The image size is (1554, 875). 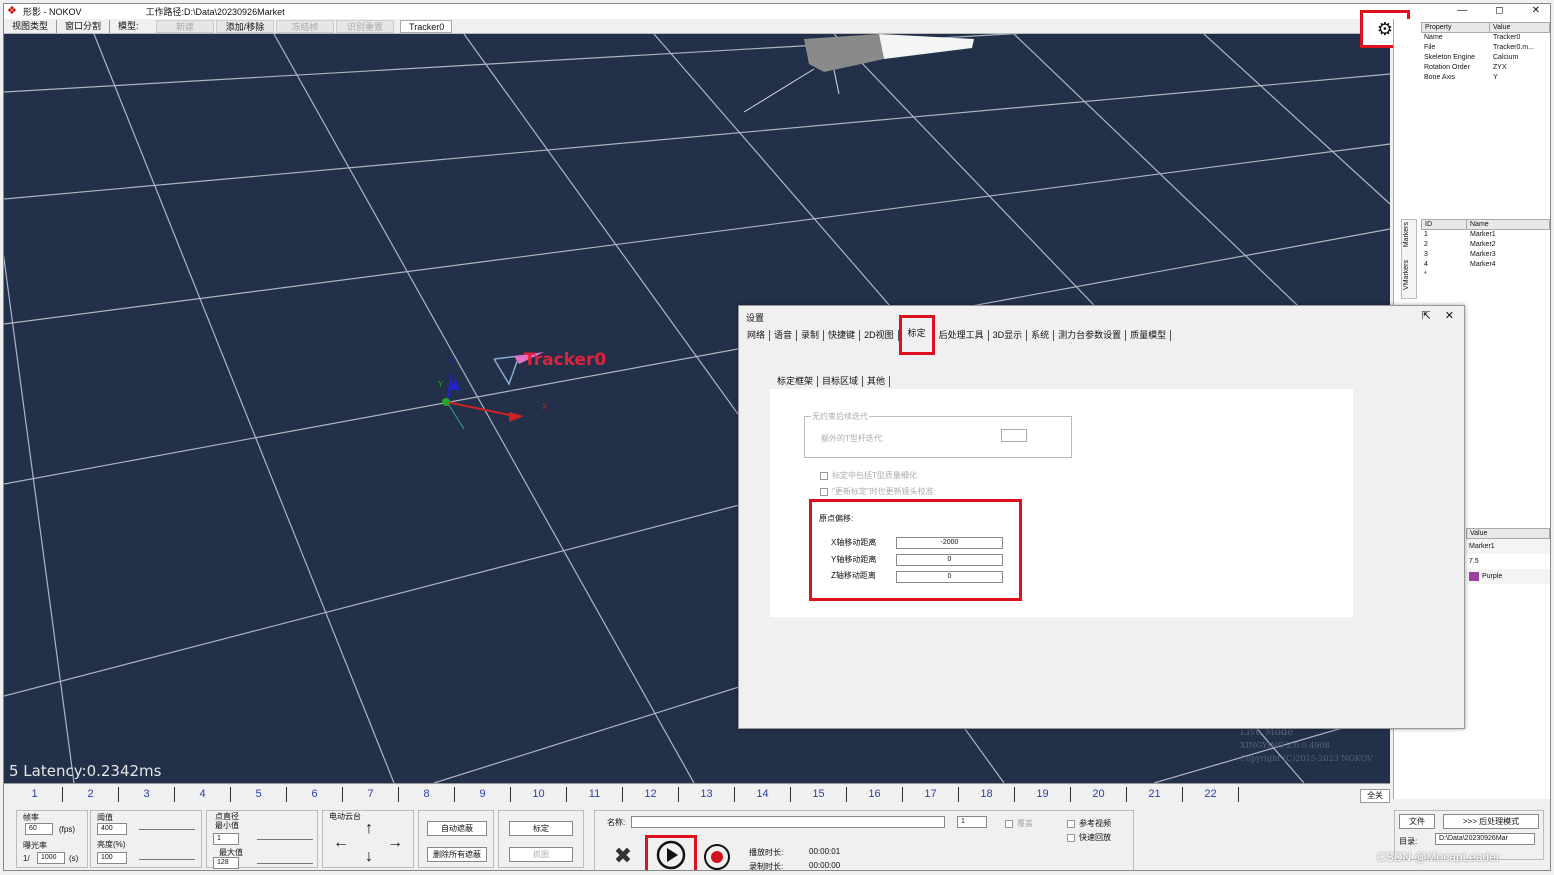 I want to click on camera-number: 13, so click(x=707, y=794).